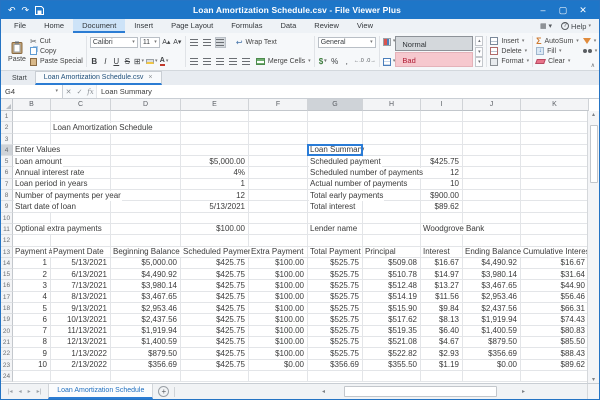 Image resolution: width=600 pixels, height=400 pixels. I want to click on cell-I11: Woodgrove Bank, so click(453, 229).